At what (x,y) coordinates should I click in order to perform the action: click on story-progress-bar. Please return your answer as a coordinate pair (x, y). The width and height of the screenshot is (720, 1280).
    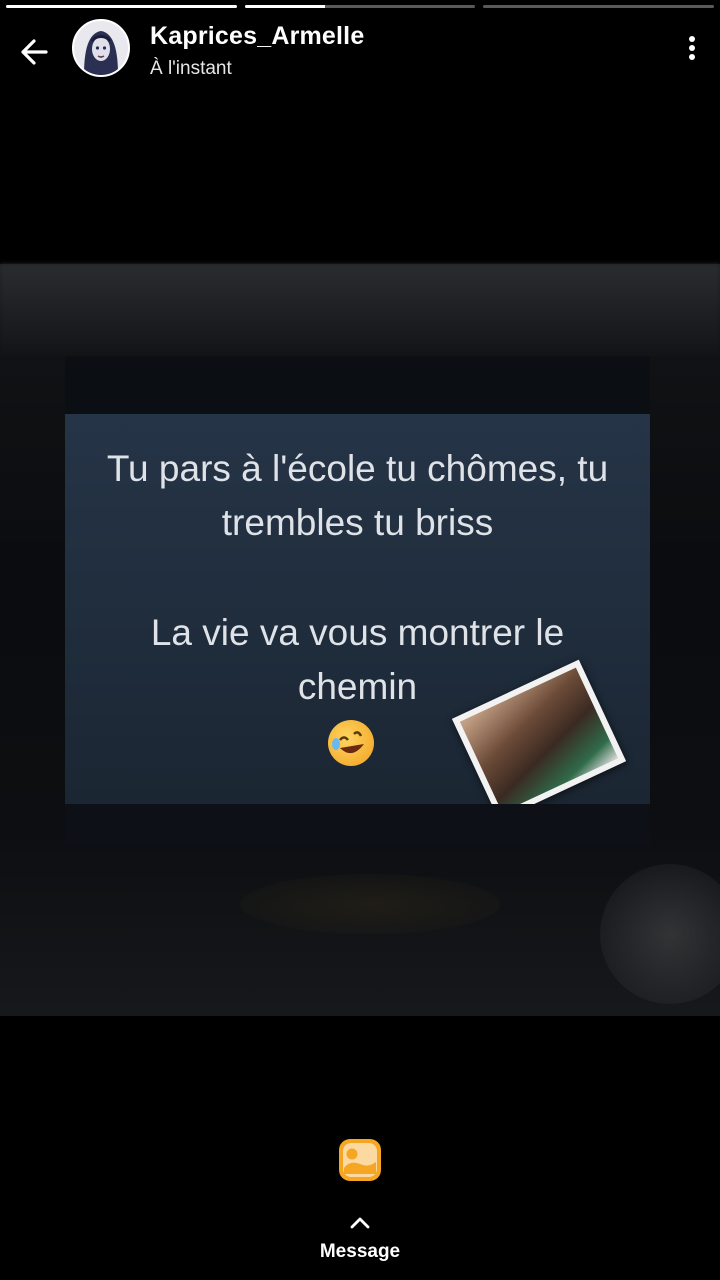
    Looking at the image, I should click on (360, 7).